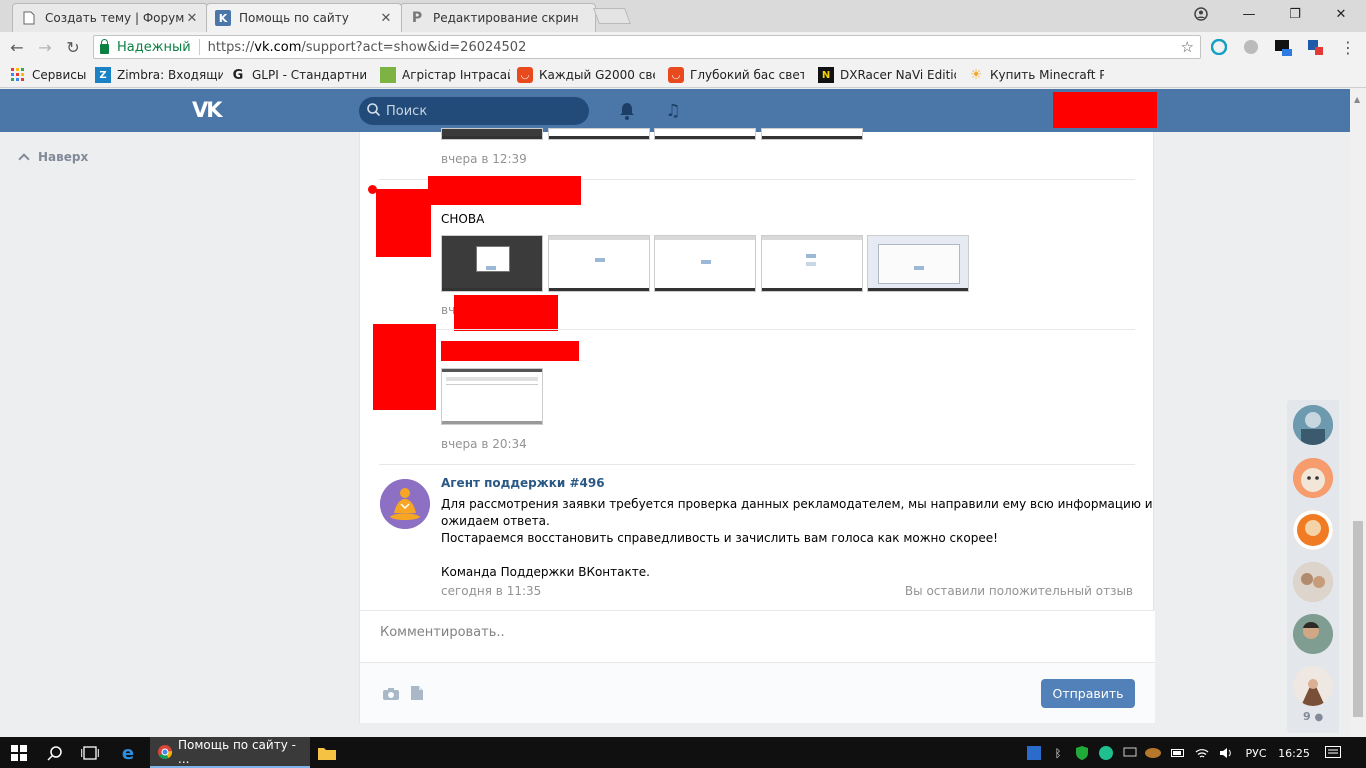  I want to click on page-scrollbar: ▲, so click(1358, 413).